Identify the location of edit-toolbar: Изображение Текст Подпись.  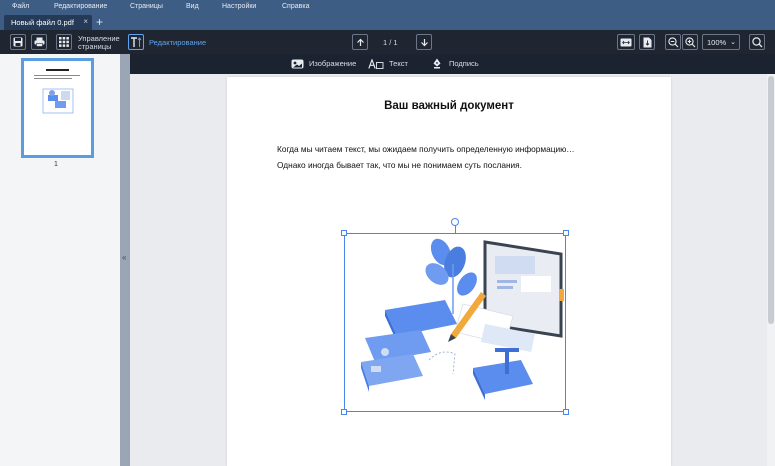
(452, 64).